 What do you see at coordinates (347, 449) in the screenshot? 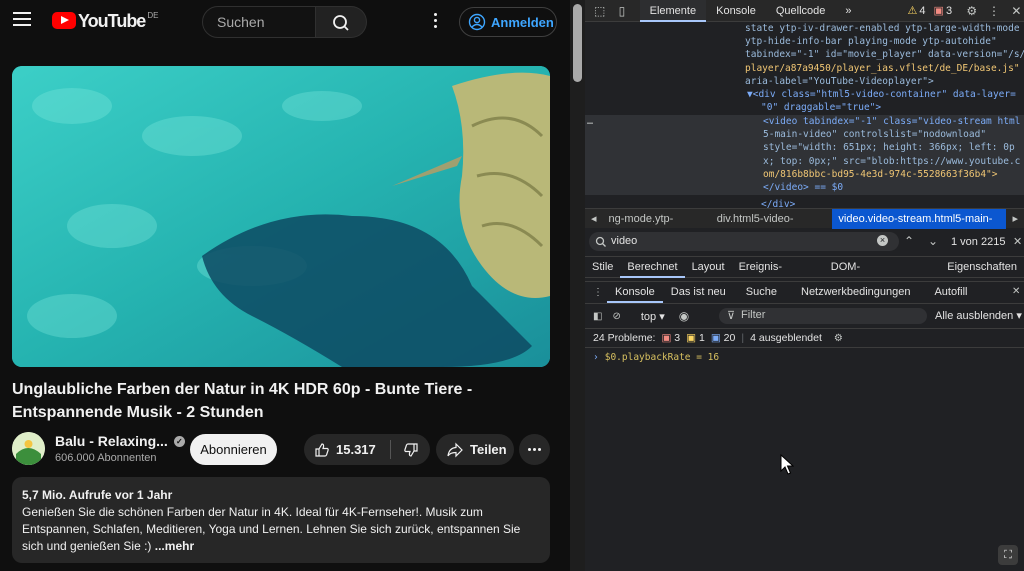
I see `like-button: 15.317` at bounding box center [347, 449].